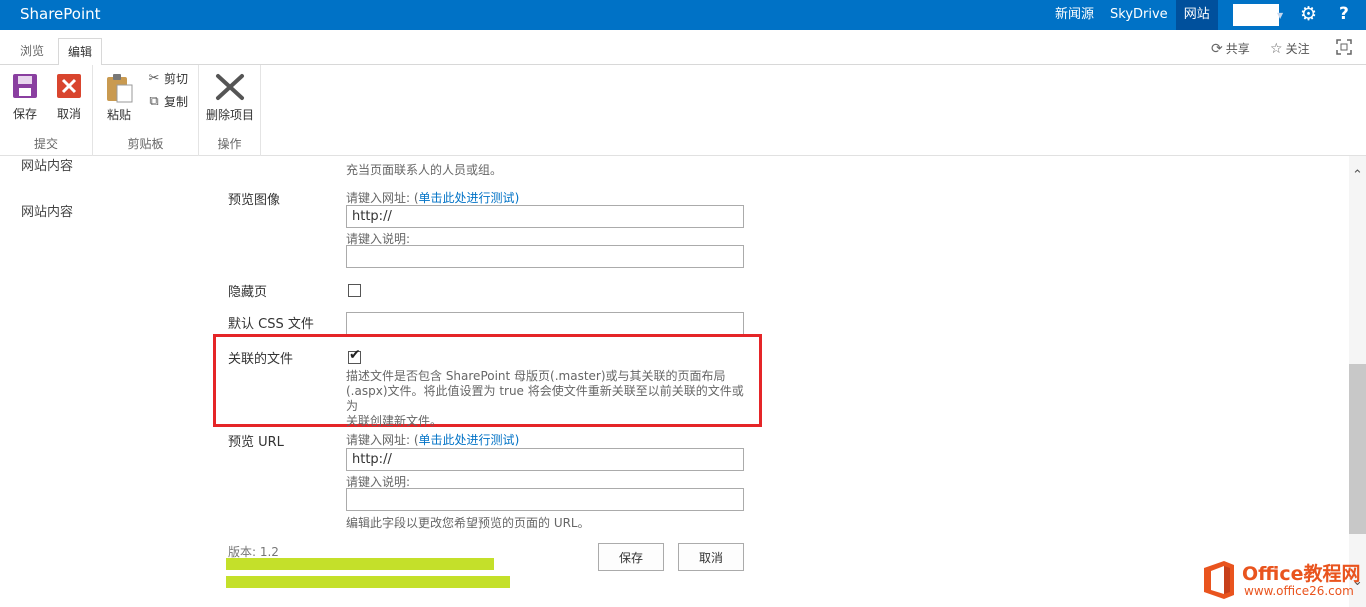 The image size is (1366, 607). I want to click on focus-content-icon, so click(1344, 47).